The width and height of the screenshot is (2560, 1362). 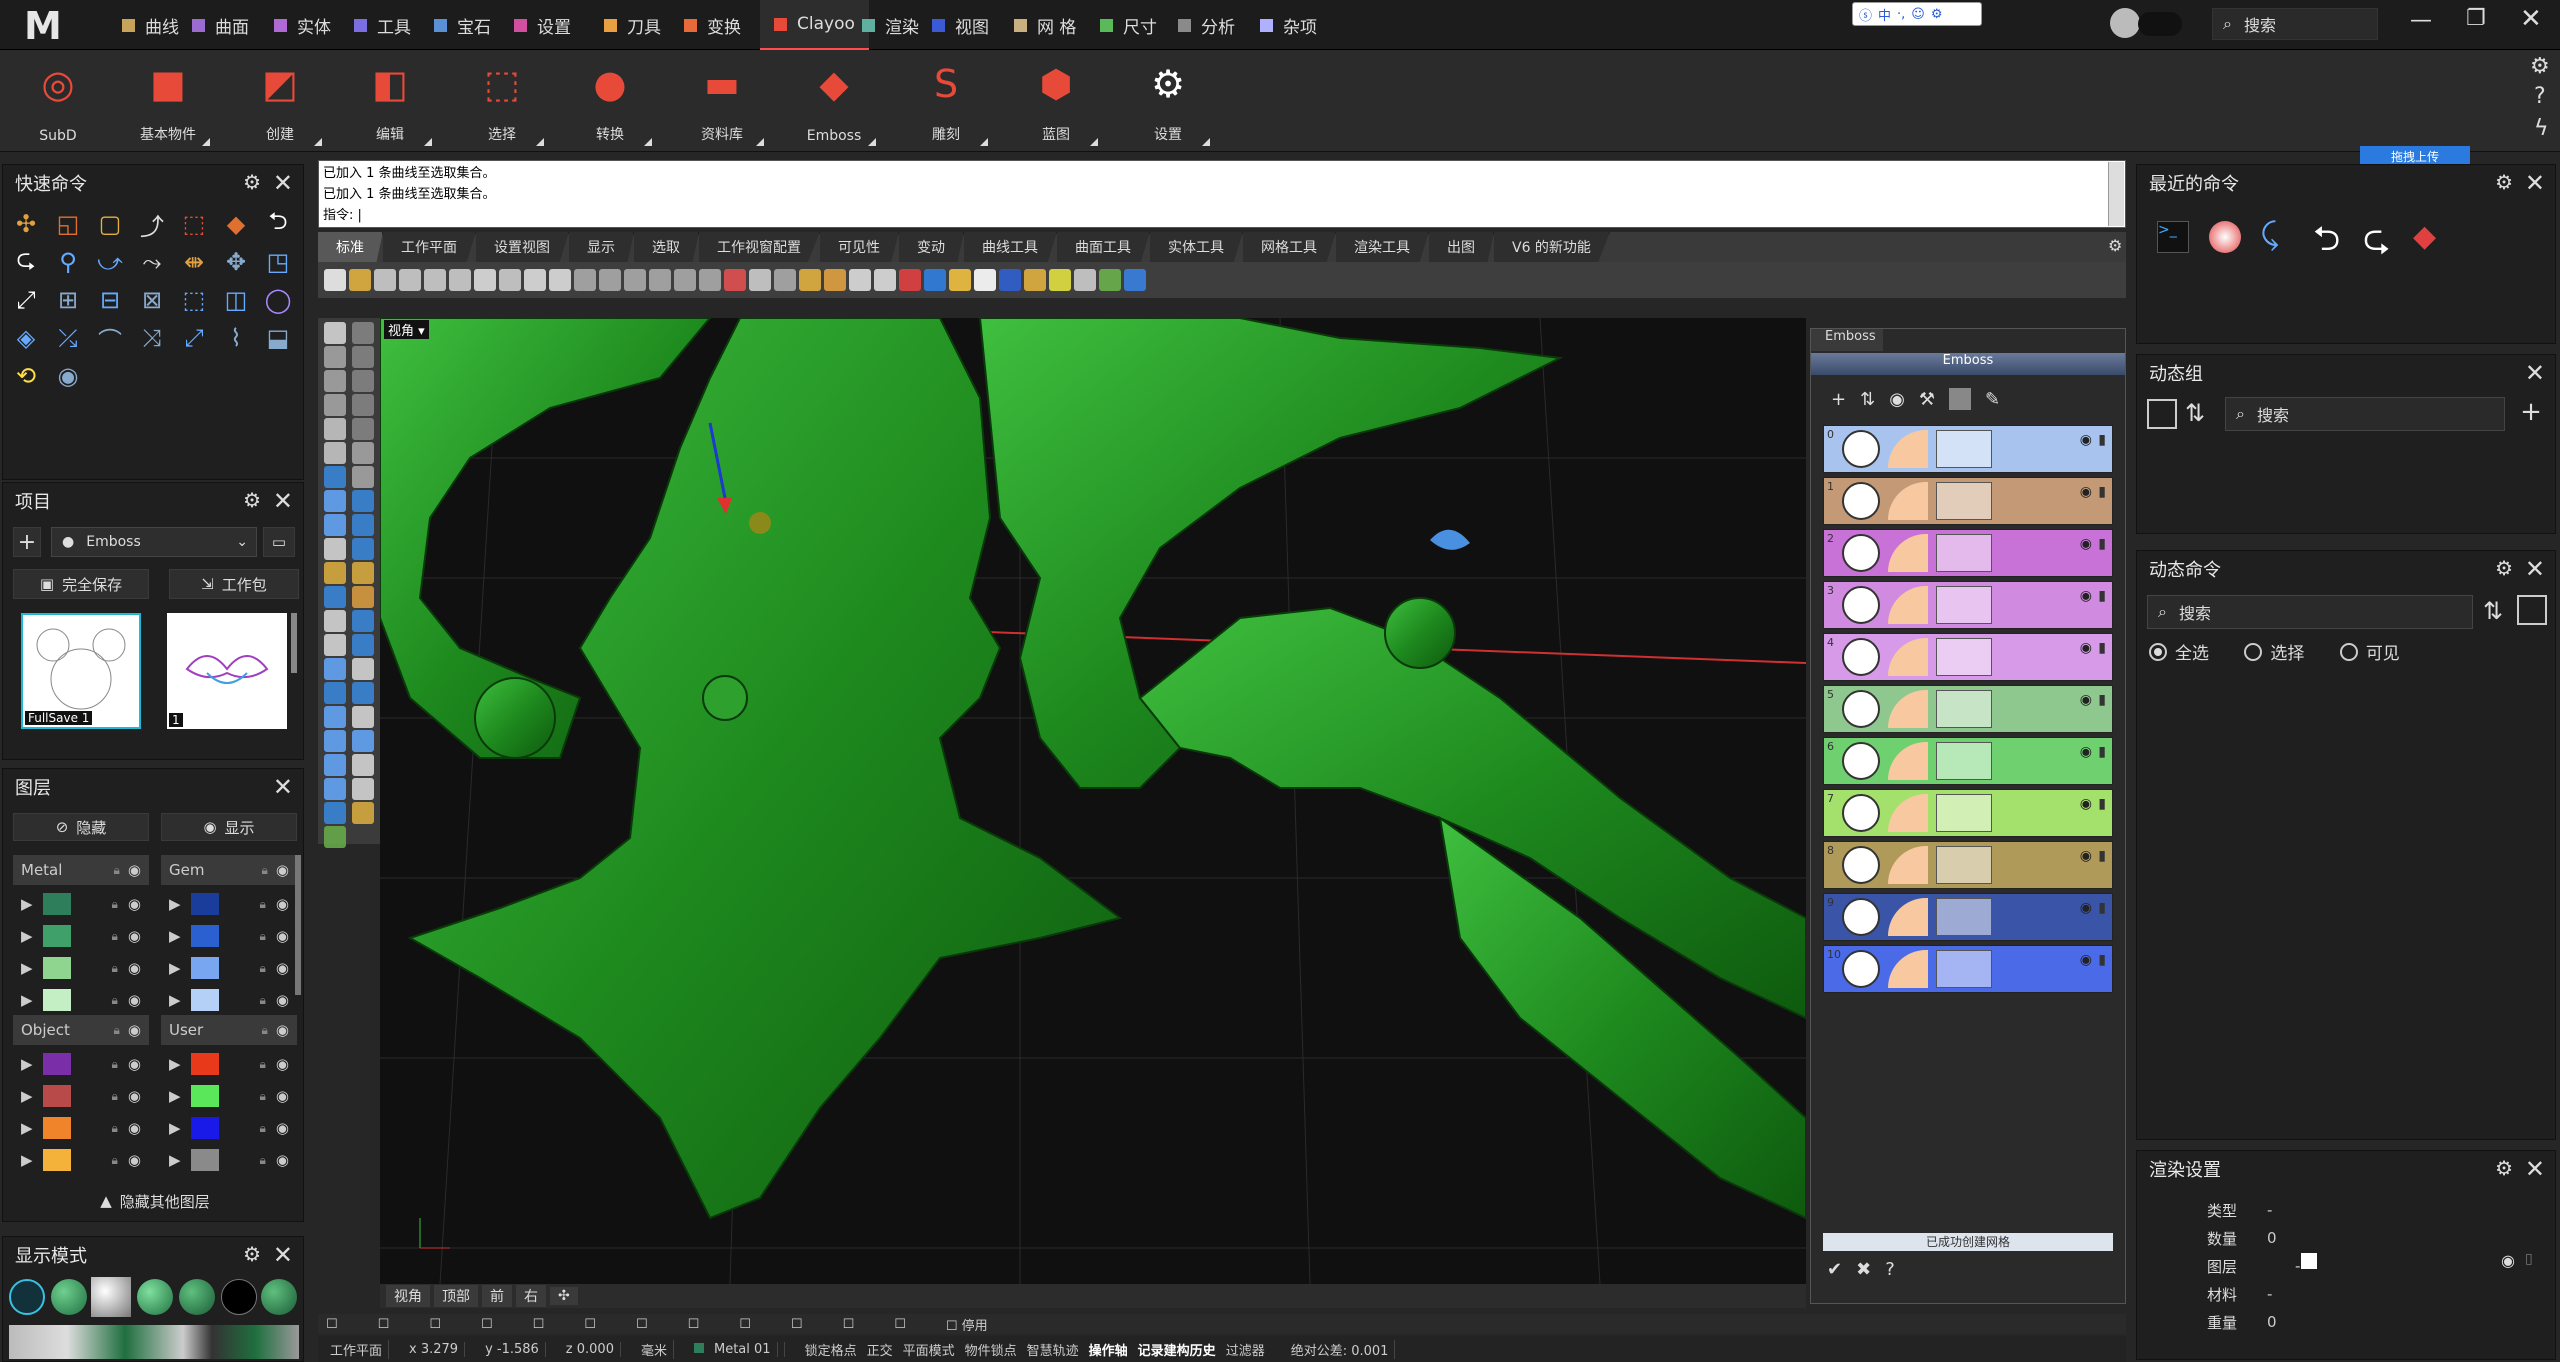 What do you see at coordinates (155, 1201) in the screenshot?
I see `hide-other-layers-button: ▲ 隐藏其他图层` at bounding box center [155, 1201].